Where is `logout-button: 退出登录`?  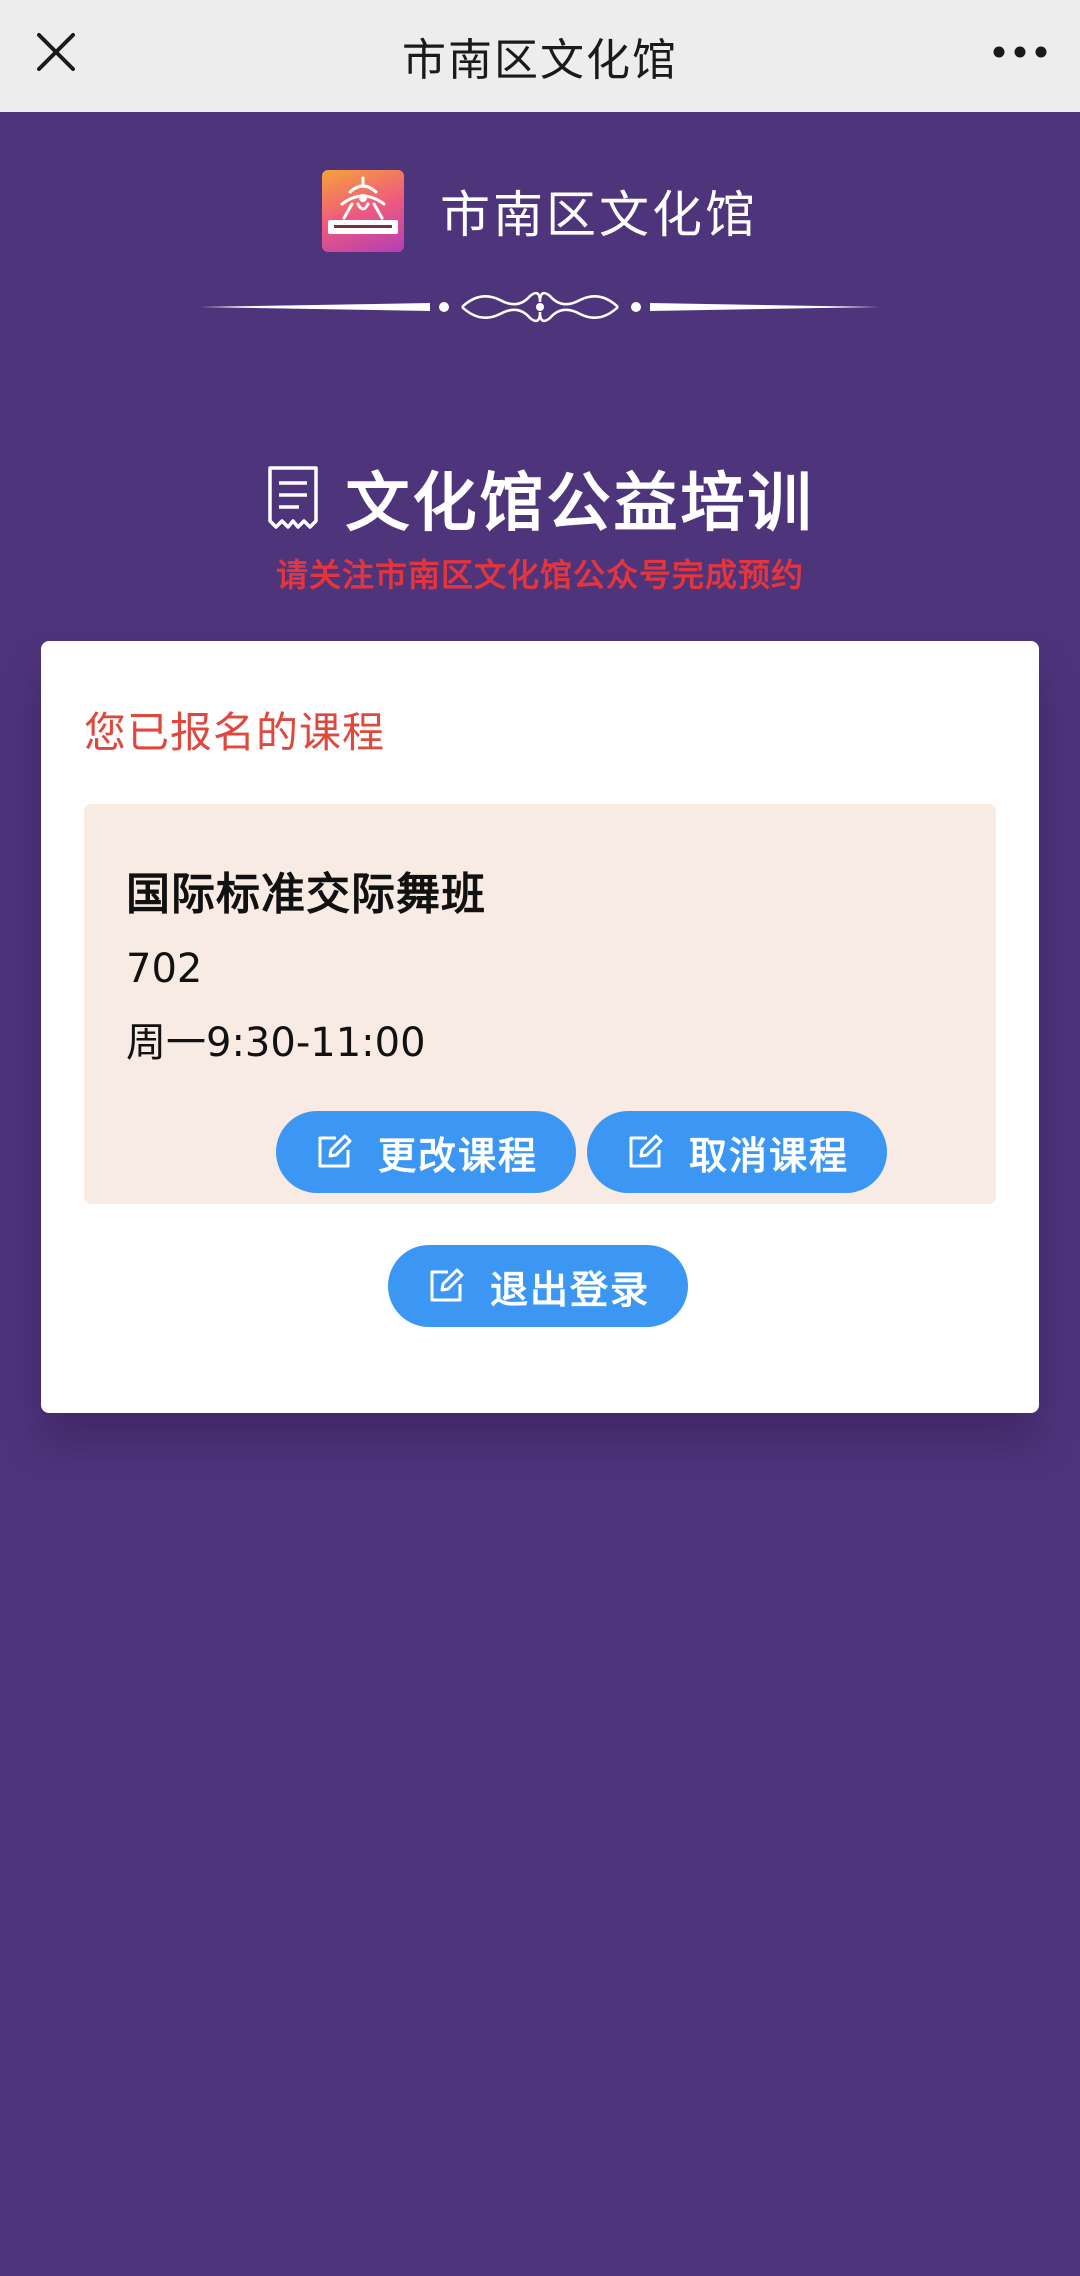
logout-button: 退出登录 is located at coordinates (538, 1286).